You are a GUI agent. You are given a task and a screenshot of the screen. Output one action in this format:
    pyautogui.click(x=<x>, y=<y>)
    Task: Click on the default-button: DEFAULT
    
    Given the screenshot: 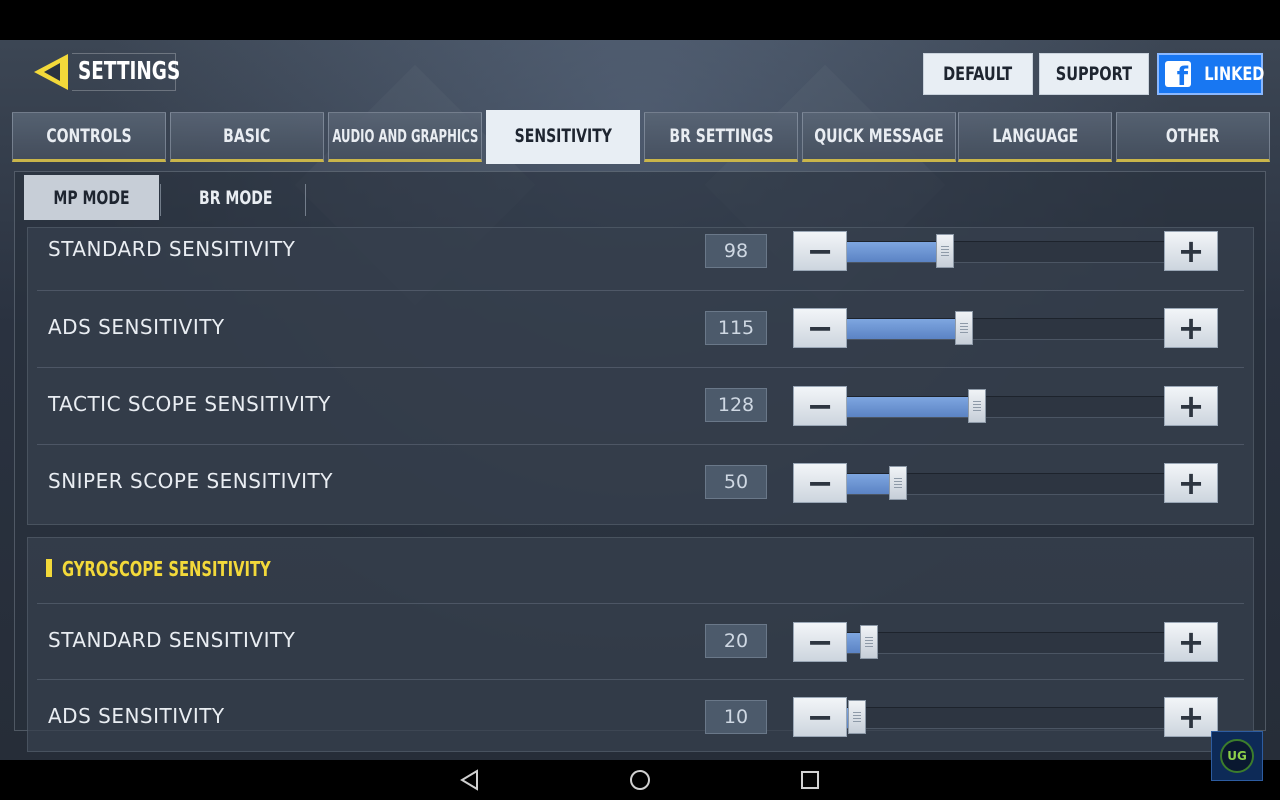 What is the action you would take?
    pyautogui.click(x=978, y=74)
    